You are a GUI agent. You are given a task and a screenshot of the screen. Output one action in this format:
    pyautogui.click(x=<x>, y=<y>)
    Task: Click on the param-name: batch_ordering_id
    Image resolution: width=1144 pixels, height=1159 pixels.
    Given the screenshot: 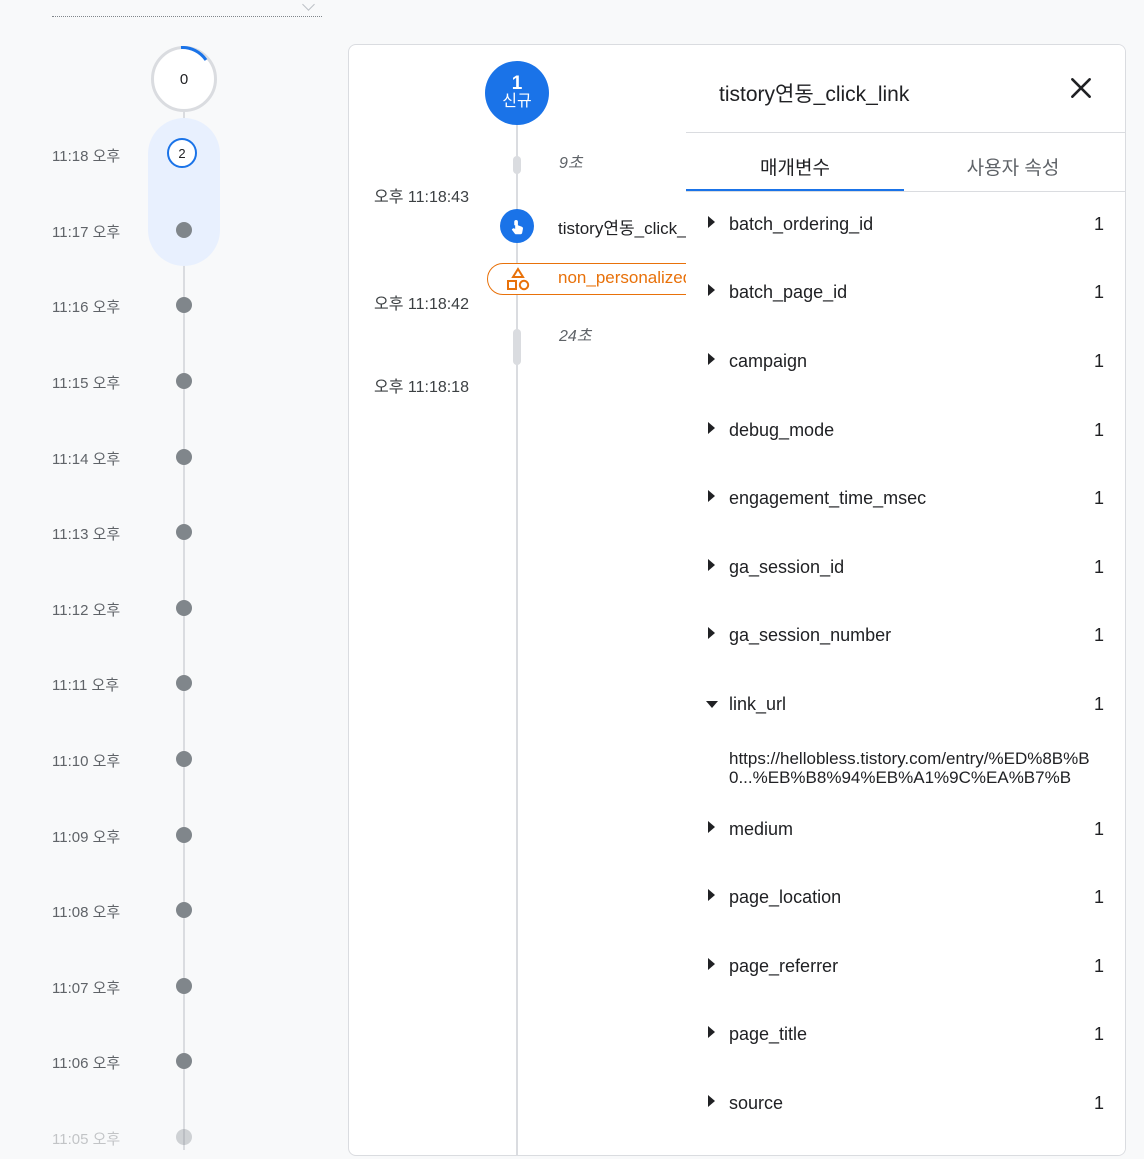 What is the action you would take?
    pyautogui.click(x=801, y=224)
    